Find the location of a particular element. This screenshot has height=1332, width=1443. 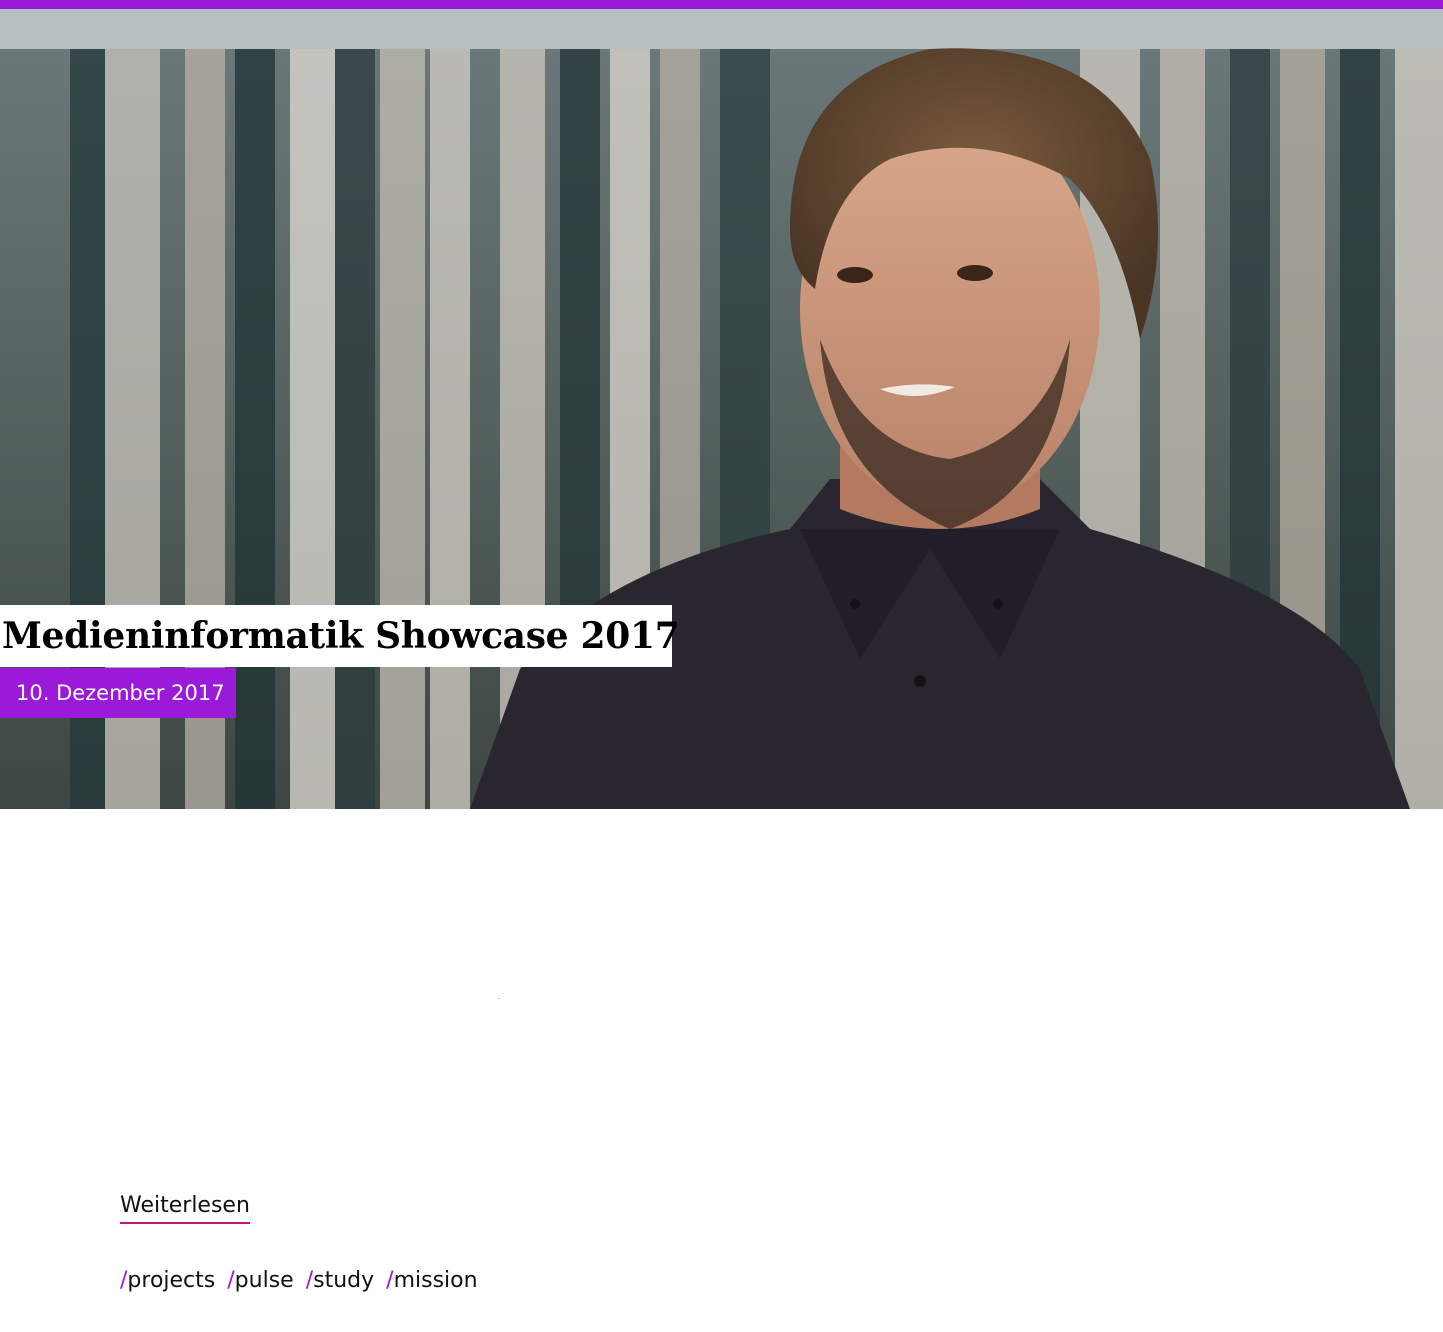

tag-list: /projects /pulse /study /mission is located at coordinates (299, 1281).